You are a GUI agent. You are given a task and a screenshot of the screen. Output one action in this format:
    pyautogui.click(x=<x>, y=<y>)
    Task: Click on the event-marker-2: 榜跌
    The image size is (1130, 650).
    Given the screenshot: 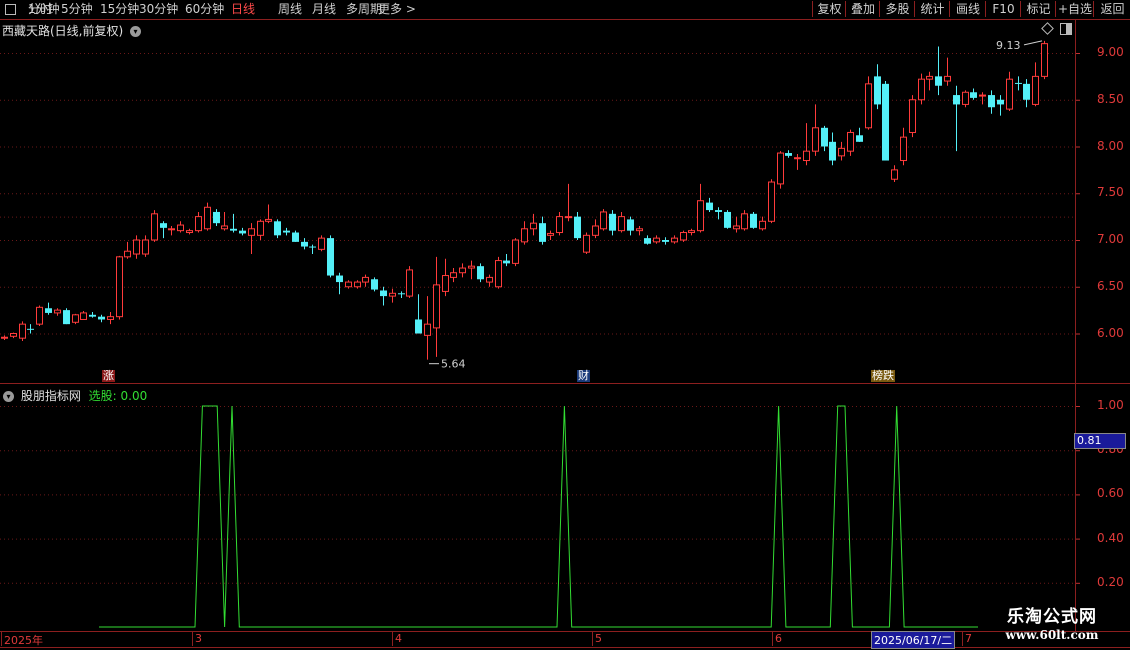 What is the action you would take?
    pyautogui.click(x=883, y=376)
    